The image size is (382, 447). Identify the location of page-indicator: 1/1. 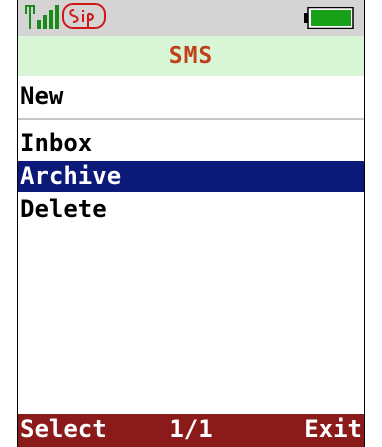
(191, 429).